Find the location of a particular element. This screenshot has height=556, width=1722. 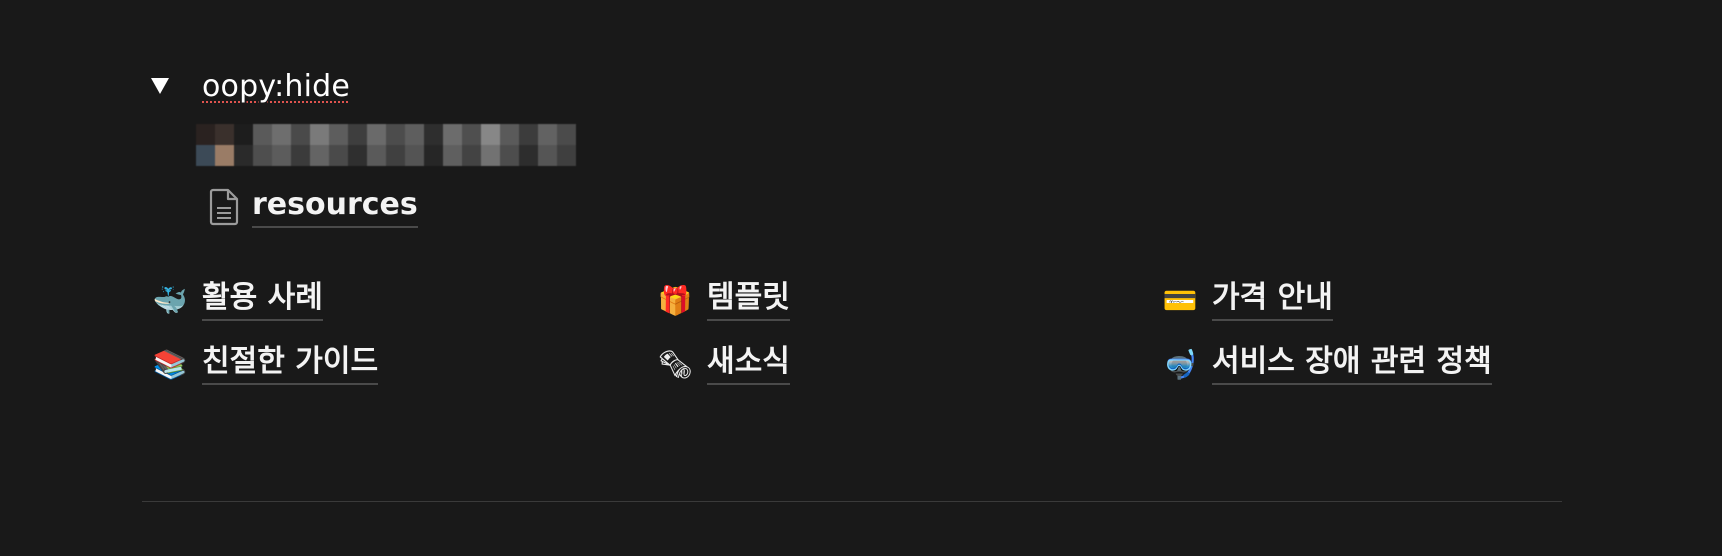

pixelated-redaction-image is located at coordinates (386, 145).